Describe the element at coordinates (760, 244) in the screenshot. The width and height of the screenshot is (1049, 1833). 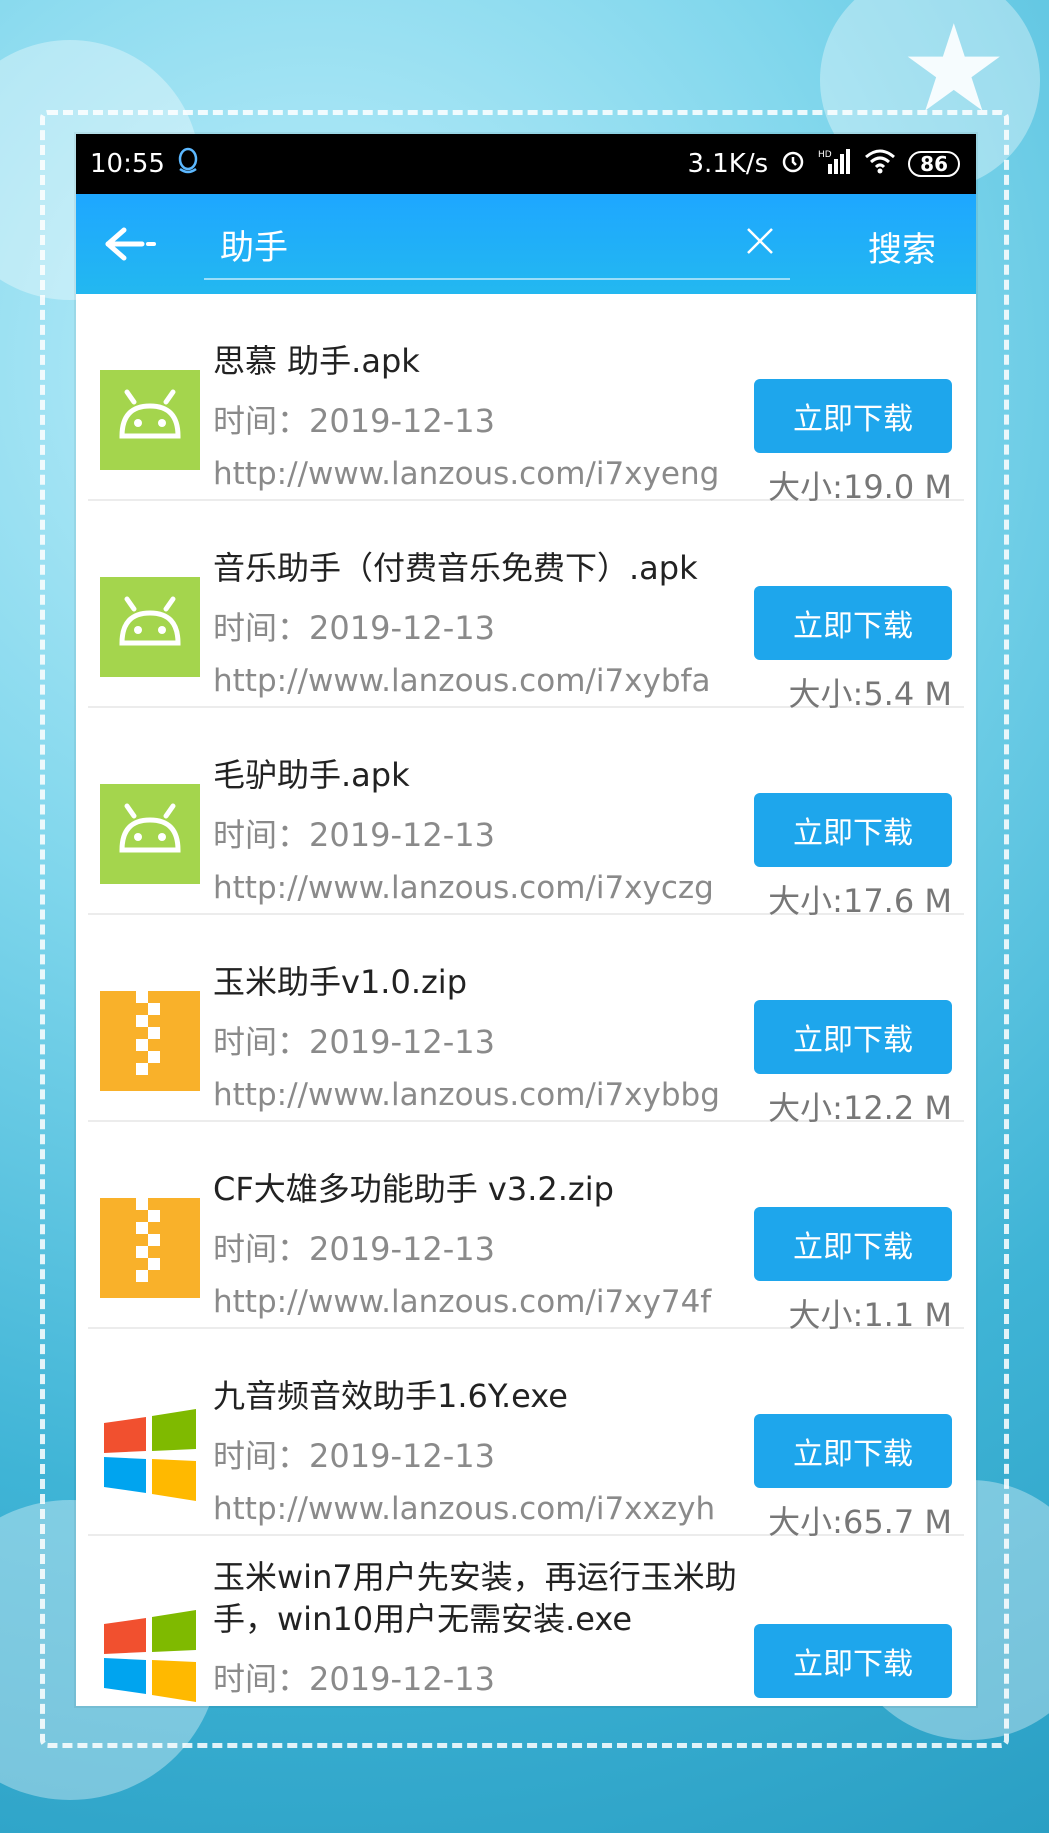
I see `clear-icon` at that location.